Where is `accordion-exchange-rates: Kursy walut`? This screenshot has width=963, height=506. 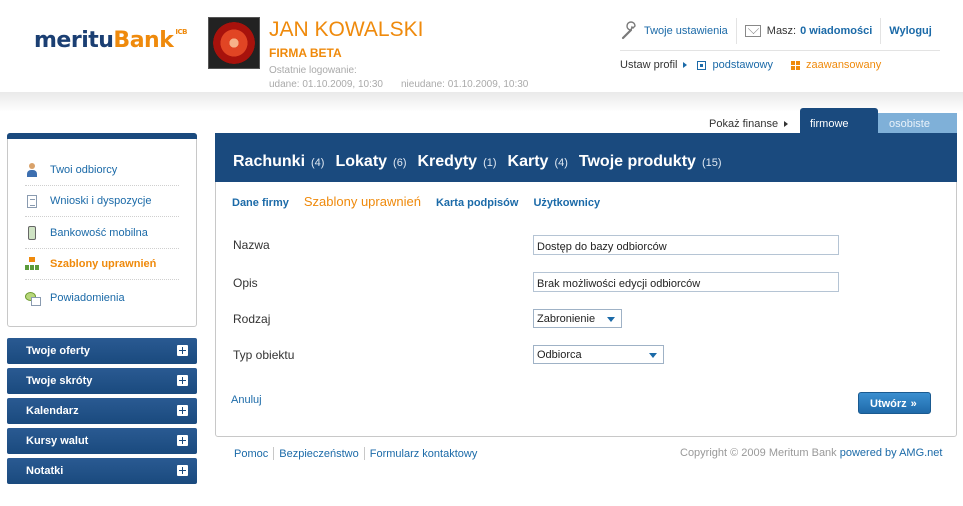
accordion-exchange-rates: Kursy walut is located at coordinates (102, 441).